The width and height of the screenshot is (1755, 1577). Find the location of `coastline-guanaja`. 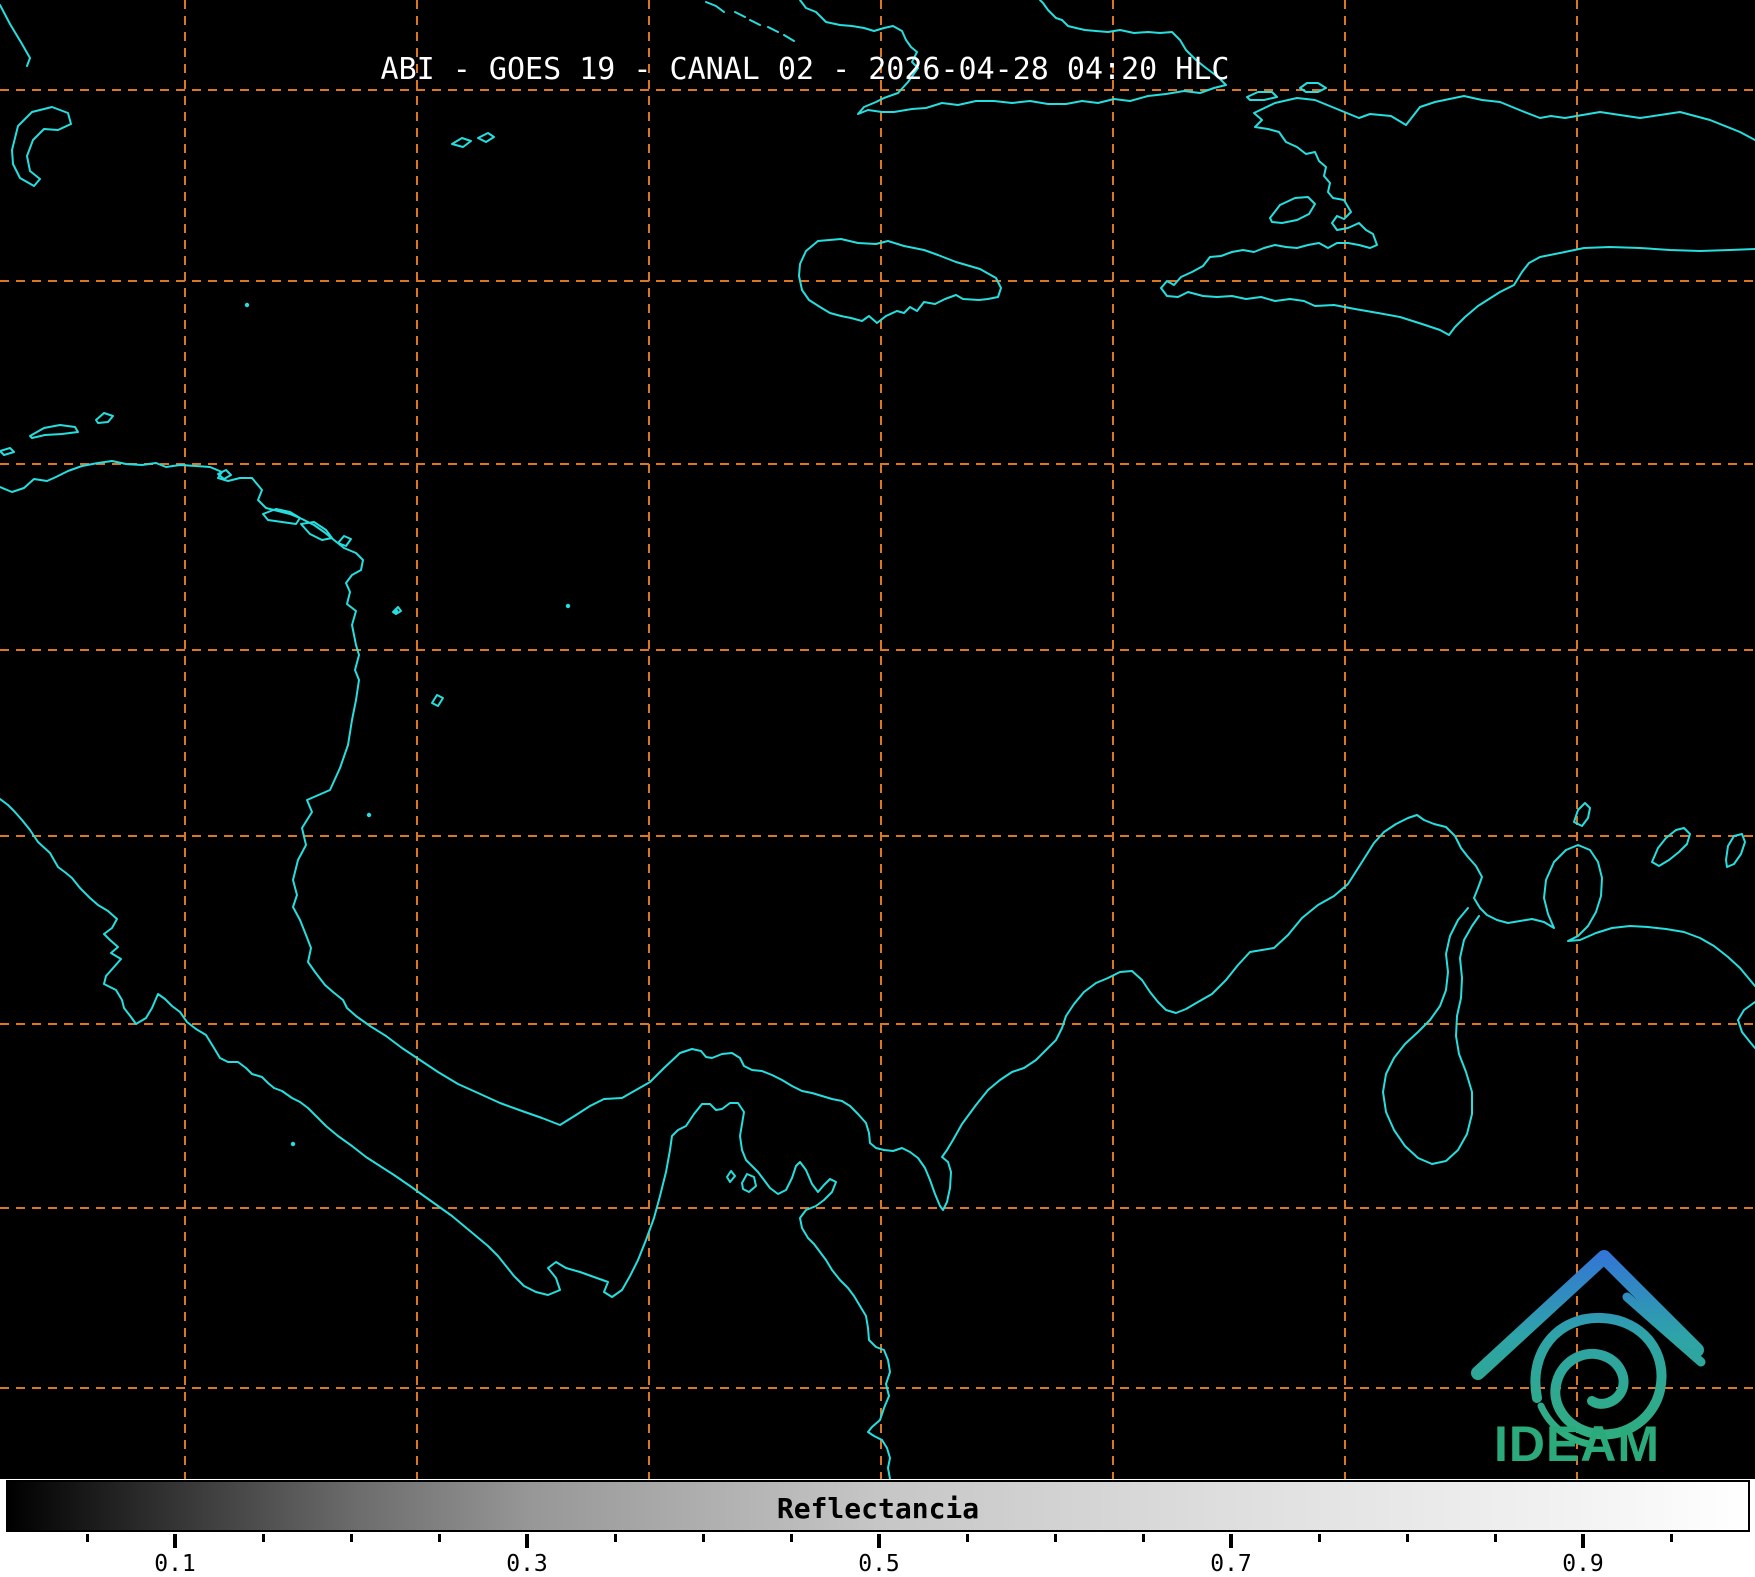

coastline-guanaja is located at coordinates (104, 418).